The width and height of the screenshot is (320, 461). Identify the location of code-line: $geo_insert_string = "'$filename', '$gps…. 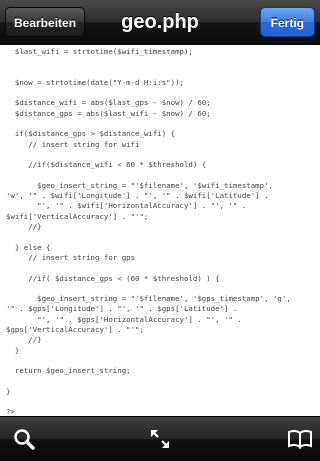
(148, 299).